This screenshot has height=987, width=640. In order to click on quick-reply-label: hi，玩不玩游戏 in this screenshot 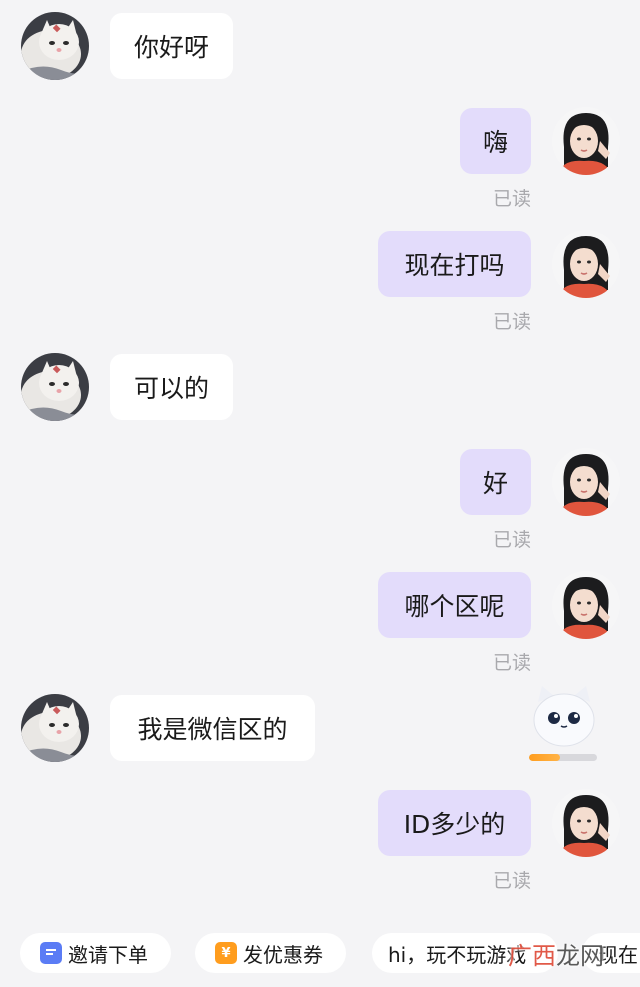, I will do `click(457, 954)`.